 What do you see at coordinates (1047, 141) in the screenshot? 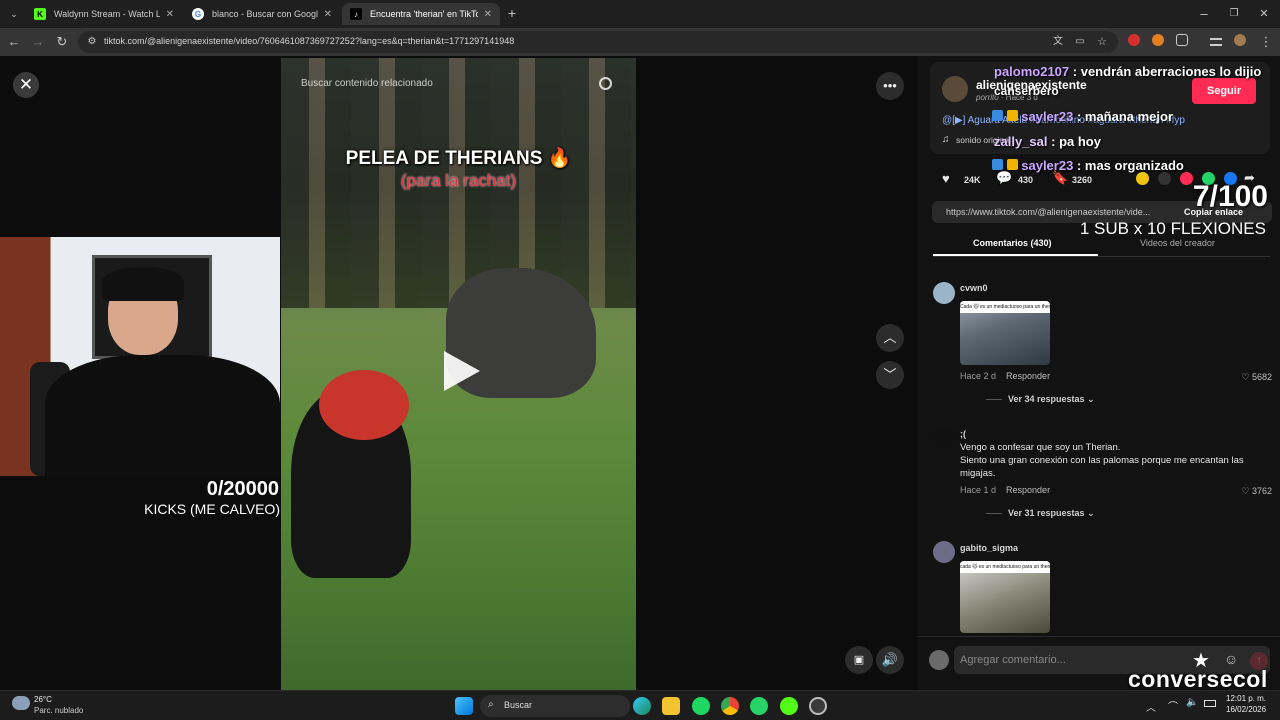
I see `chat-message: zally_sal : pa hoy` at bounding box center [1047, 141].